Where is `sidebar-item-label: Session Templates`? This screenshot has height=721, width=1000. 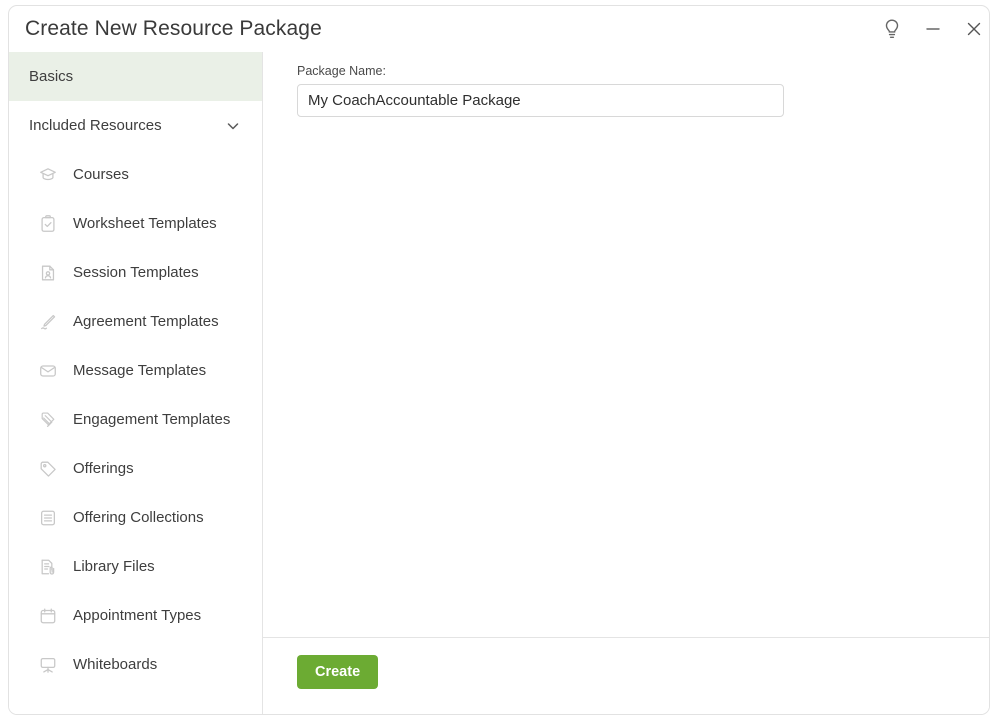 sidebar-item-label: Session Templates is located at coordinates (136, 272).